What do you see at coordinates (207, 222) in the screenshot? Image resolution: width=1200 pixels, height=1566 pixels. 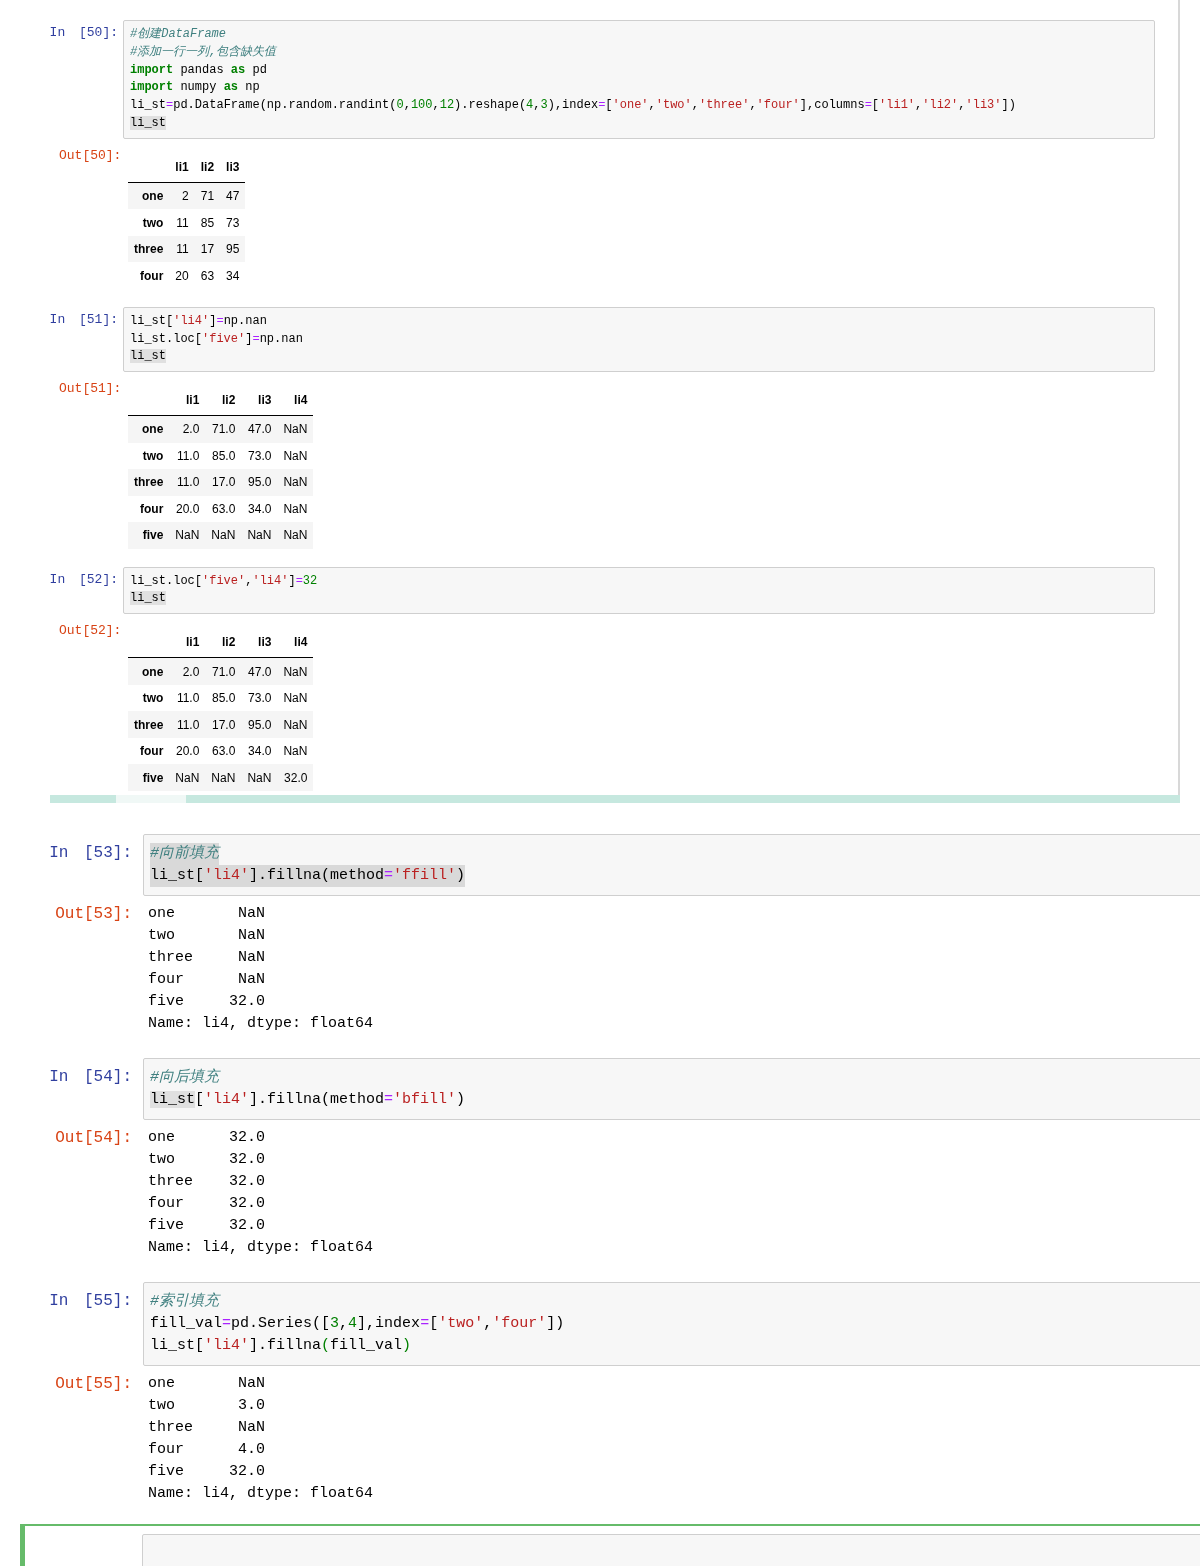 I see `table-cell: 85` at bounding box center [207, 222].